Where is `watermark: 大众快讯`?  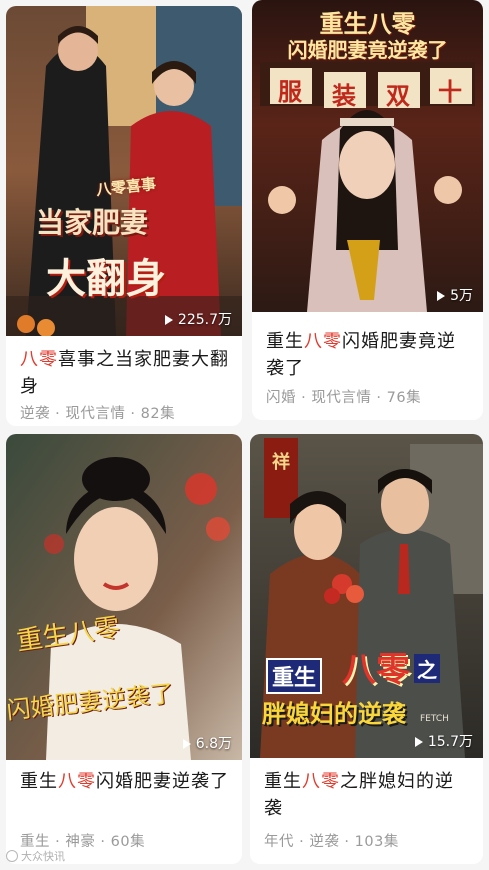
watermark: 大众快讯 is located at coordinates (35, 856).